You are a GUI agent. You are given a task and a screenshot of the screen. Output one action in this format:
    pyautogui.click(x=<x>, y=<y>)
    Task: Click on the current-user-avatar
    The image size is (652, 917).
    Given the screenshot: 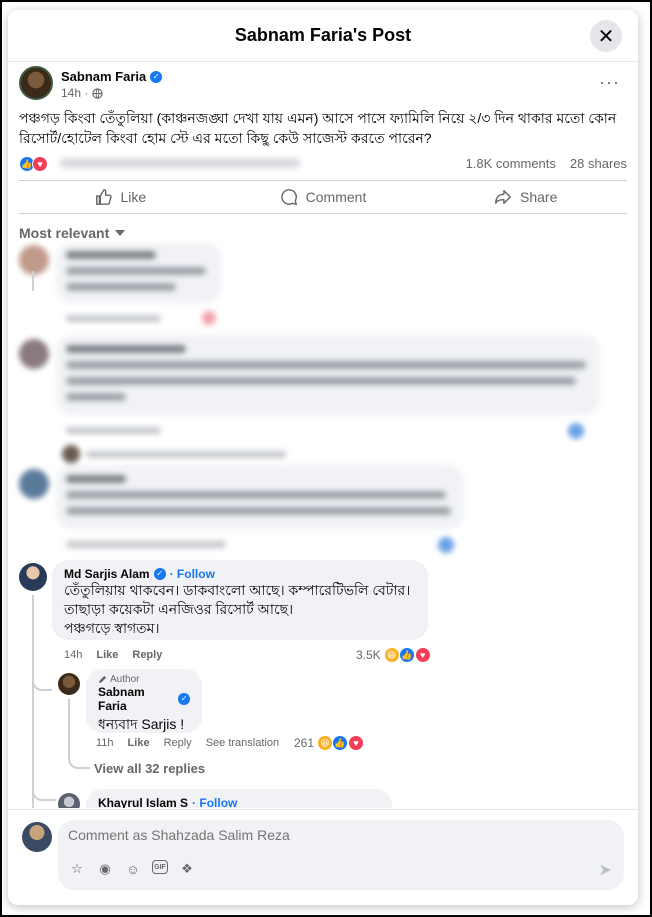 What is the action you would take?
    pyautogui.click(x=37, y=837)
    